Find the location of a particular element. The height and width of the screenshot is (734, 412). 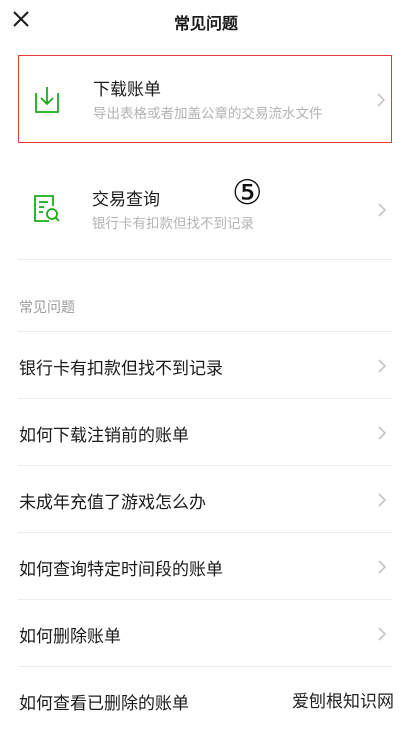

transaction-query-title: 交易查询 is located at coordinates (126, 200).